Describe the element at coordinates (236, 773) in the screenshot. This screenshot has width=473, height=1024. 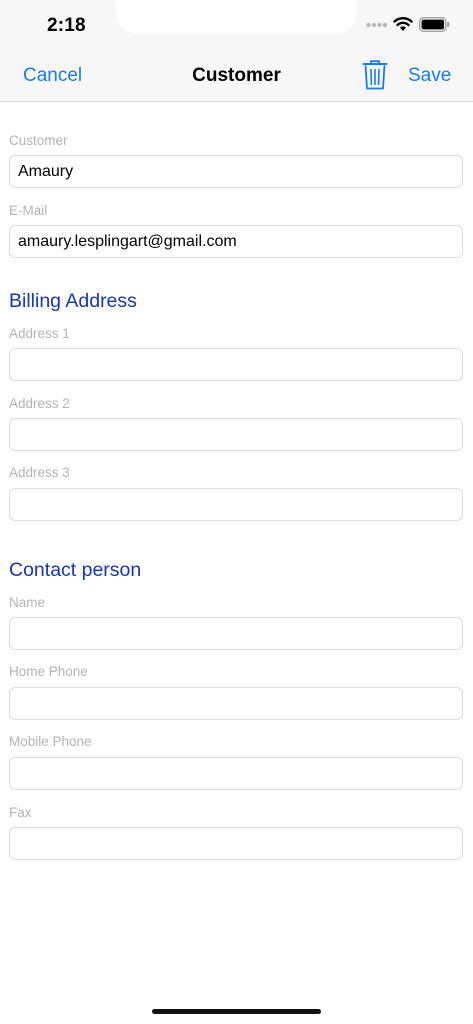
I see `mobile-phone-input` at that location.